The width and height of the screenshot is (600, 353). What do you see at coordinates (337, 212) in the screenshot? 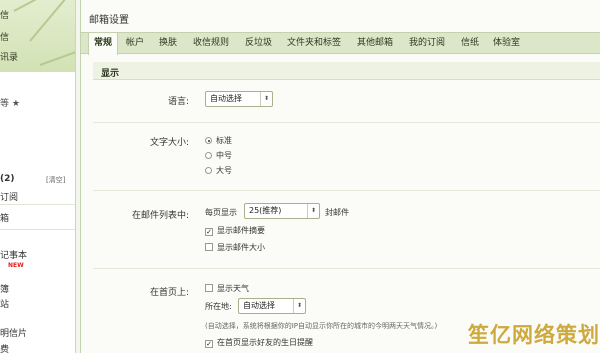
I see `per-page-suffix: 封邮件` at bounding box center [337, 212].